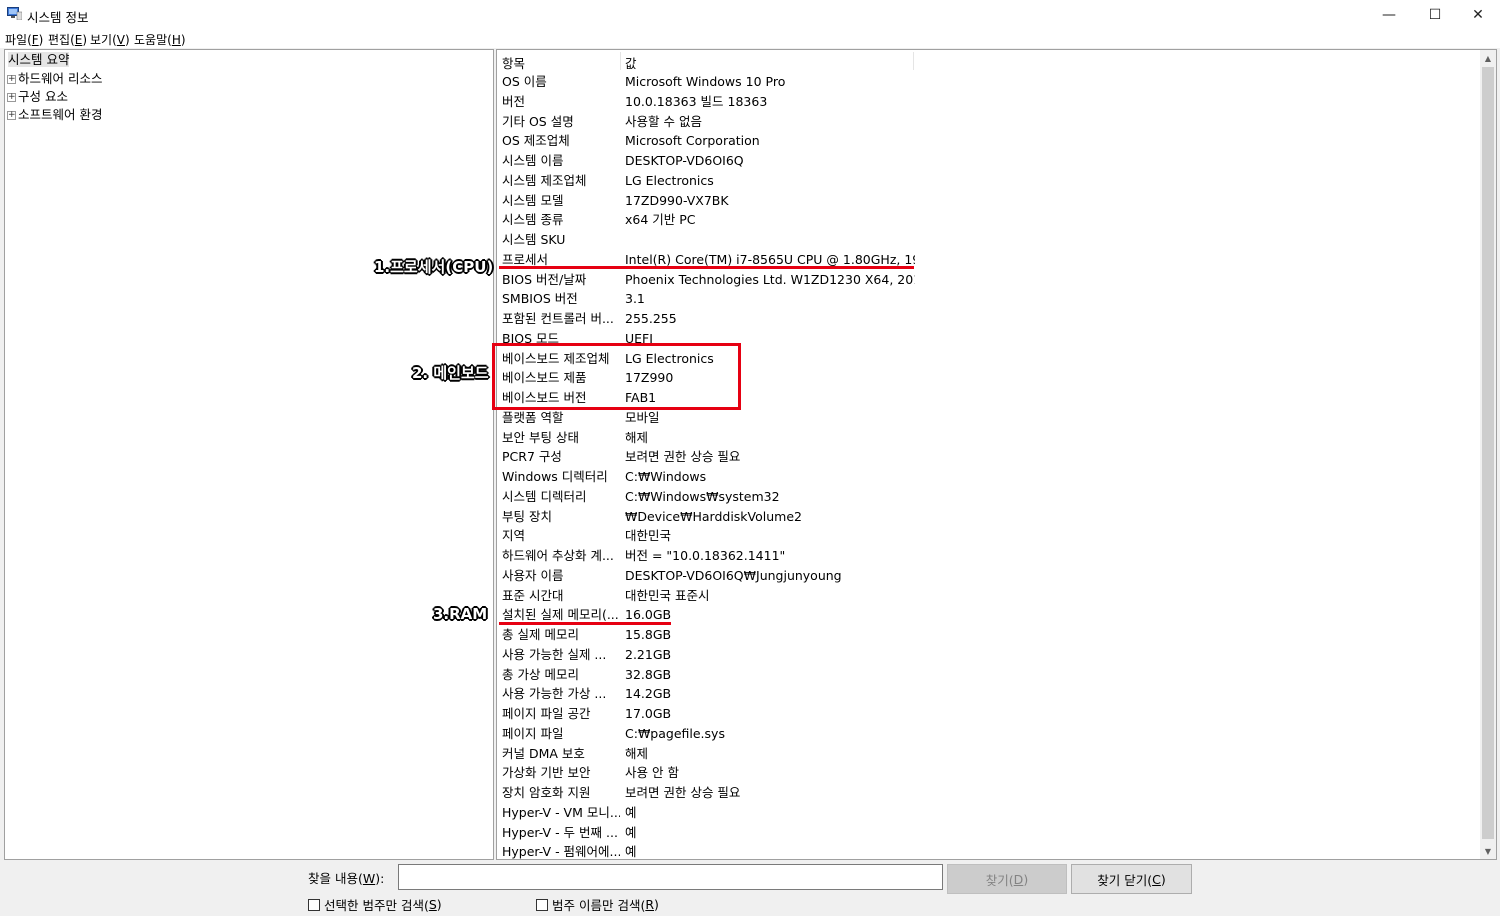 The height and width of the screenshot is (916, 1500). Describe the element at coordinates (989, 850) in the screenshot. I see `table-row: Hyper-V - 펌웨어에... 예` at that location.